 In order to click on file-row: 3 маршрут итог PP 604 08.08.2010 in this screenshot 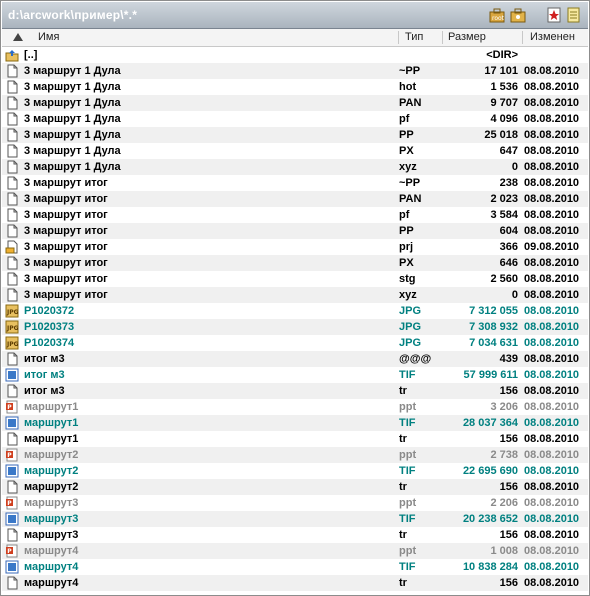, I will do `click(295, 231)`.